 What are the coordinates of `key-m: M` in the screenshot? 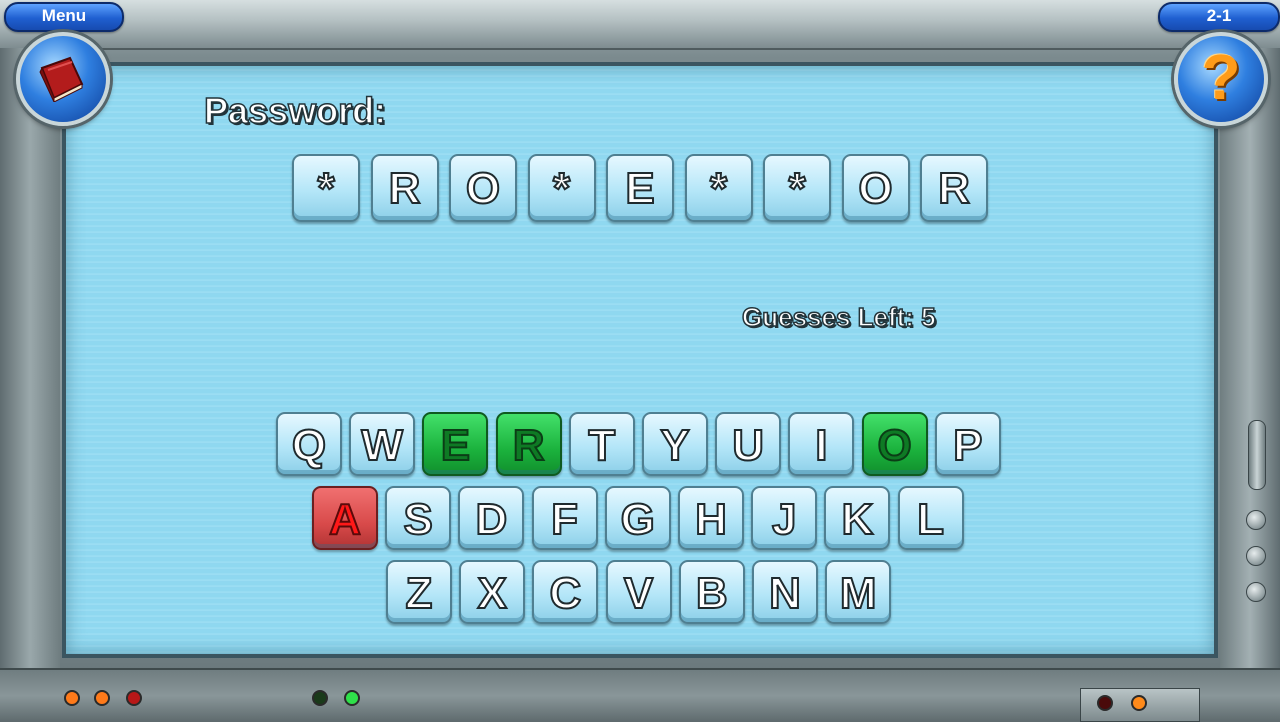 It's located at (858, 592).